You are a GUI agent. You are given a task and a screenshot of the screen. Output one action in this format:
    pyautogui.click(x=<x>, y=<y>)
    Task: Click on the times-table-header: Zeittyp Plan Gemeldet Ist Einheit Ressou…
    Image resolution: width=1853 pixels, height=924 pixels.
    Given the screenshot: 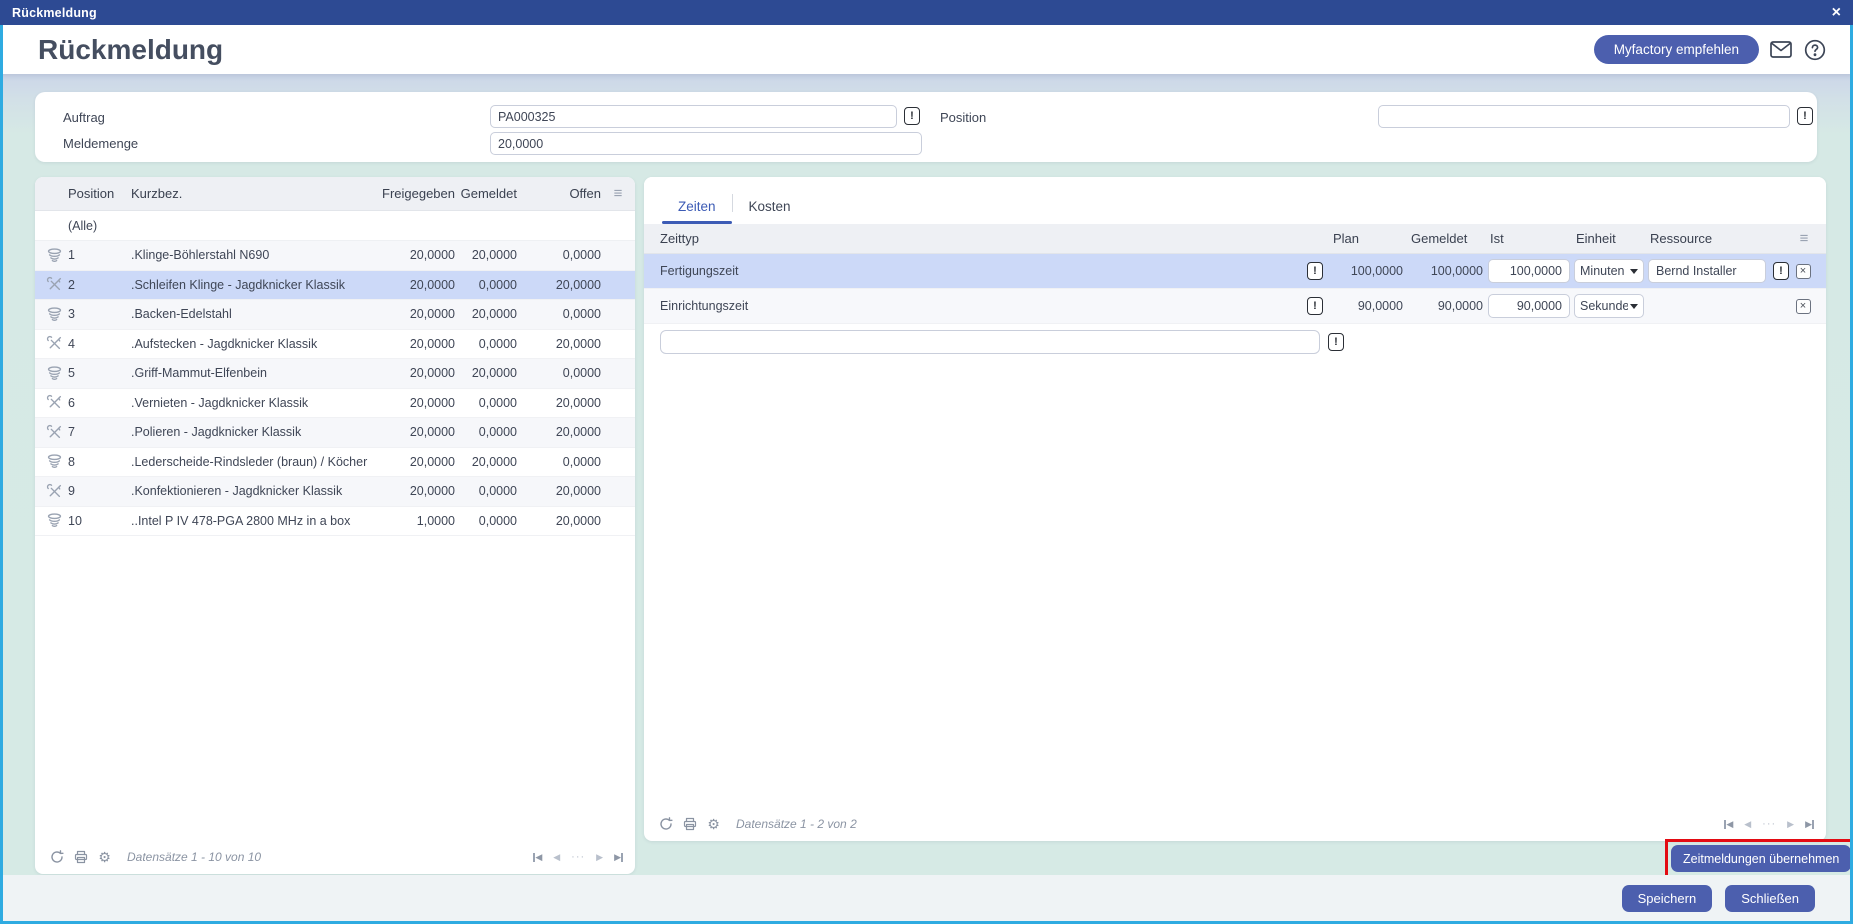 What is the action you would take?
    pyautogui.click(x=1235, y=239)
    